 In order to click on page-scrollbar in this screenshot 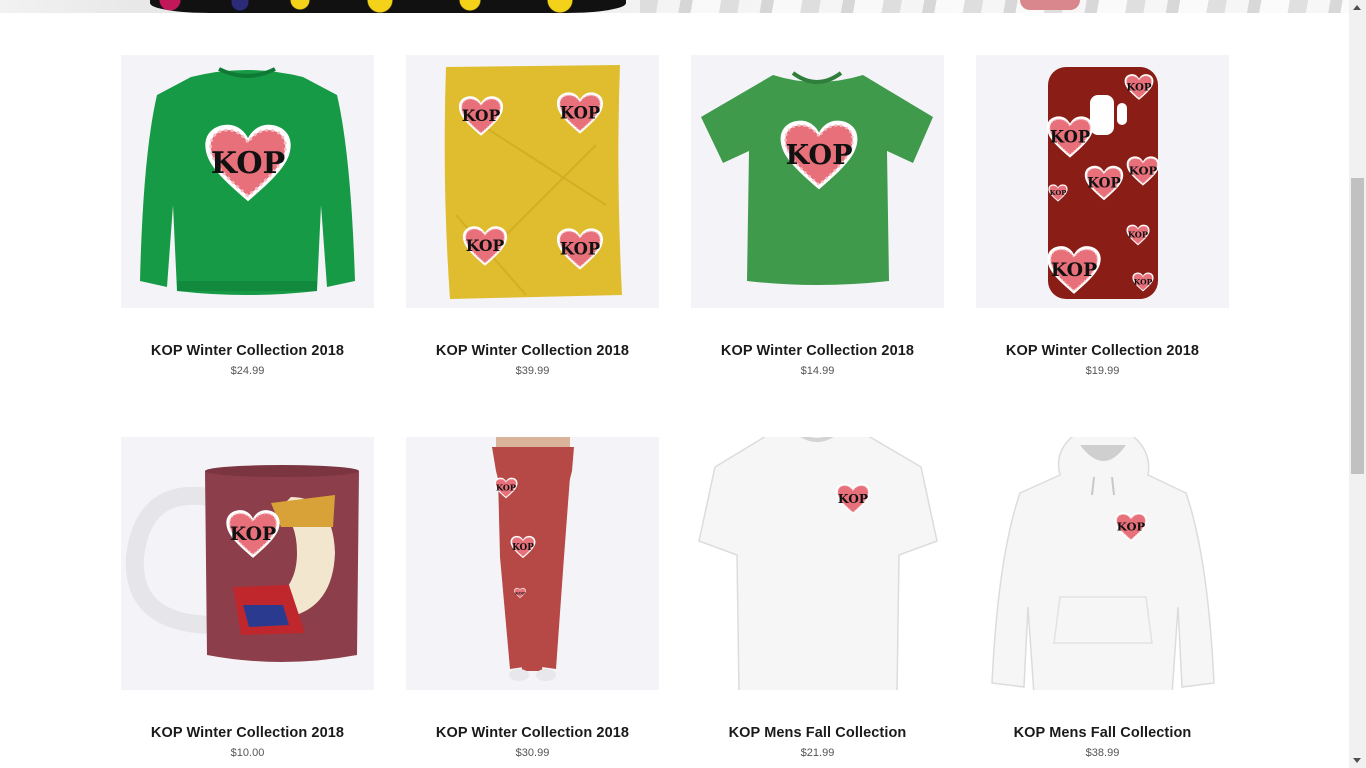, I will do `click(1357, 384)`.